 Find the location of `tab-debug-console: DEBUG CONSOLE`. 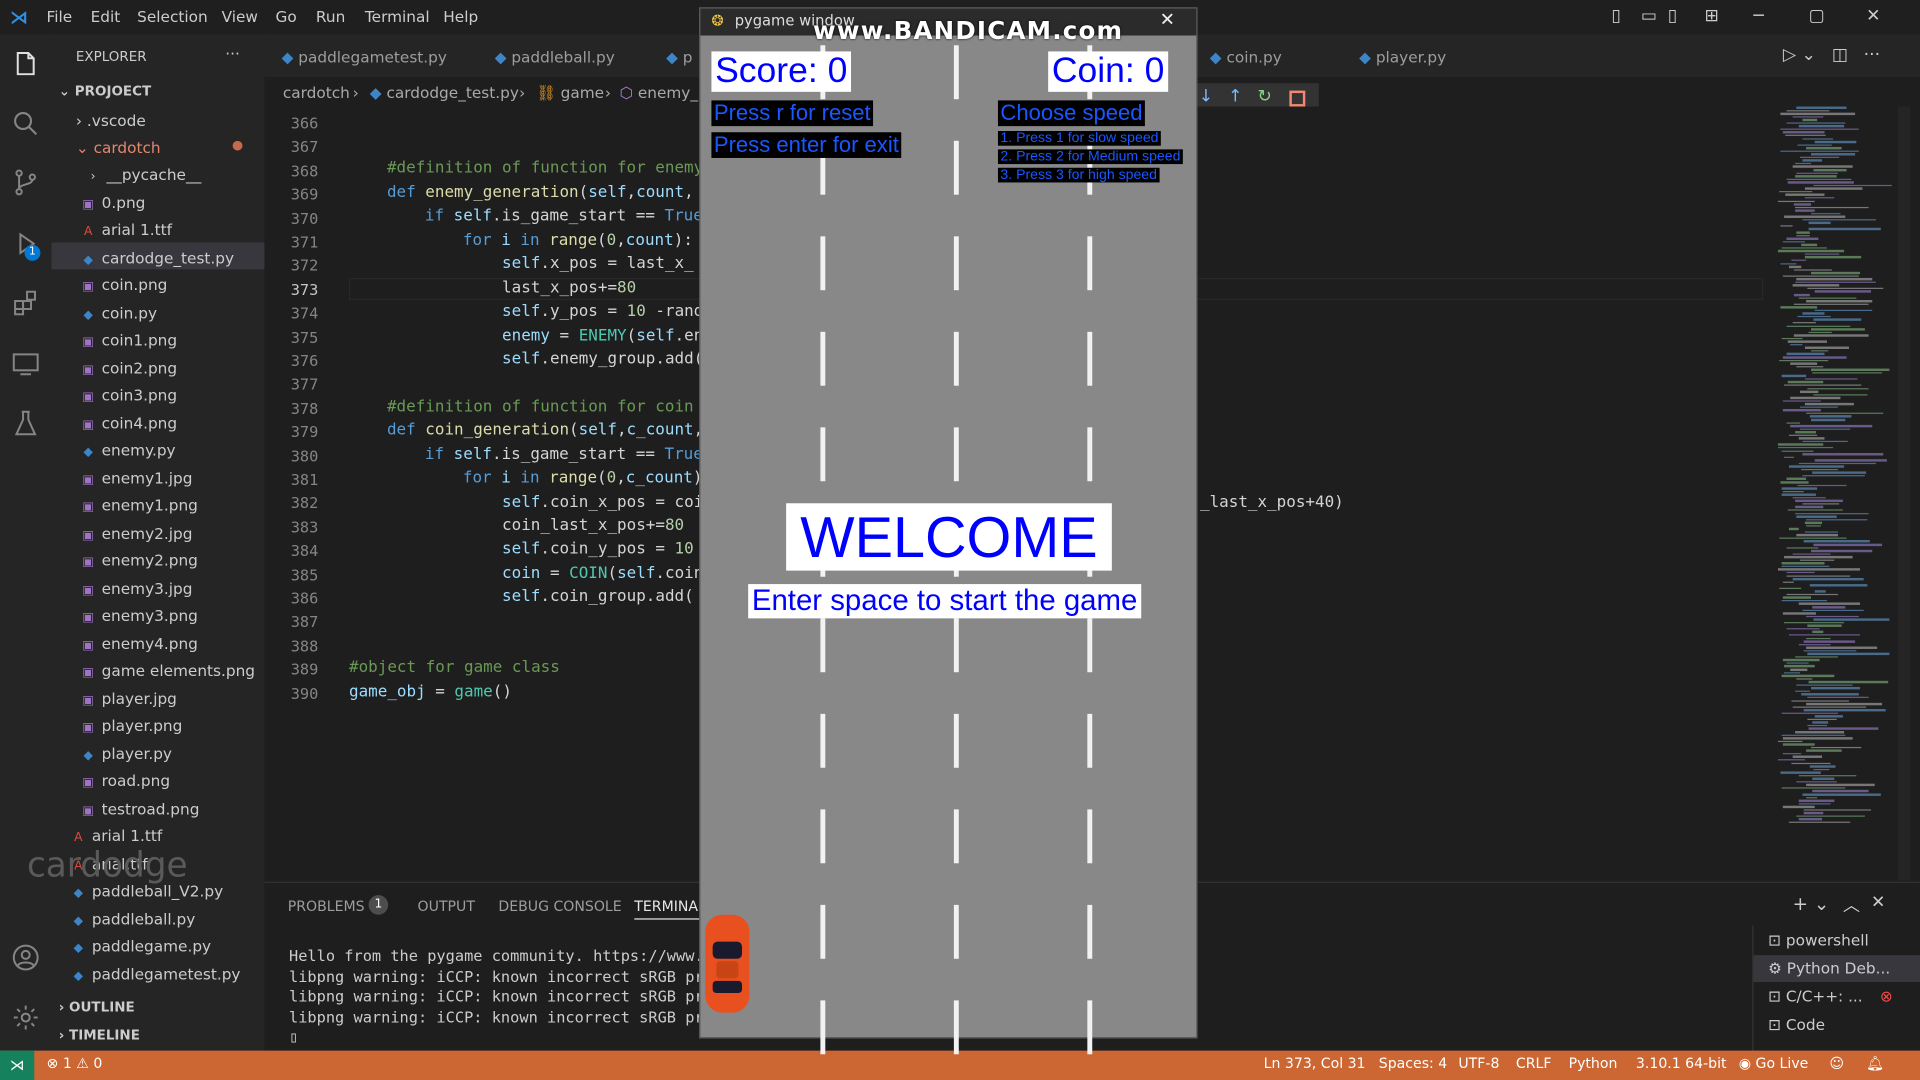

tab-debug-console: DEBUG CONSOLE is located at coordinates (559, 906).